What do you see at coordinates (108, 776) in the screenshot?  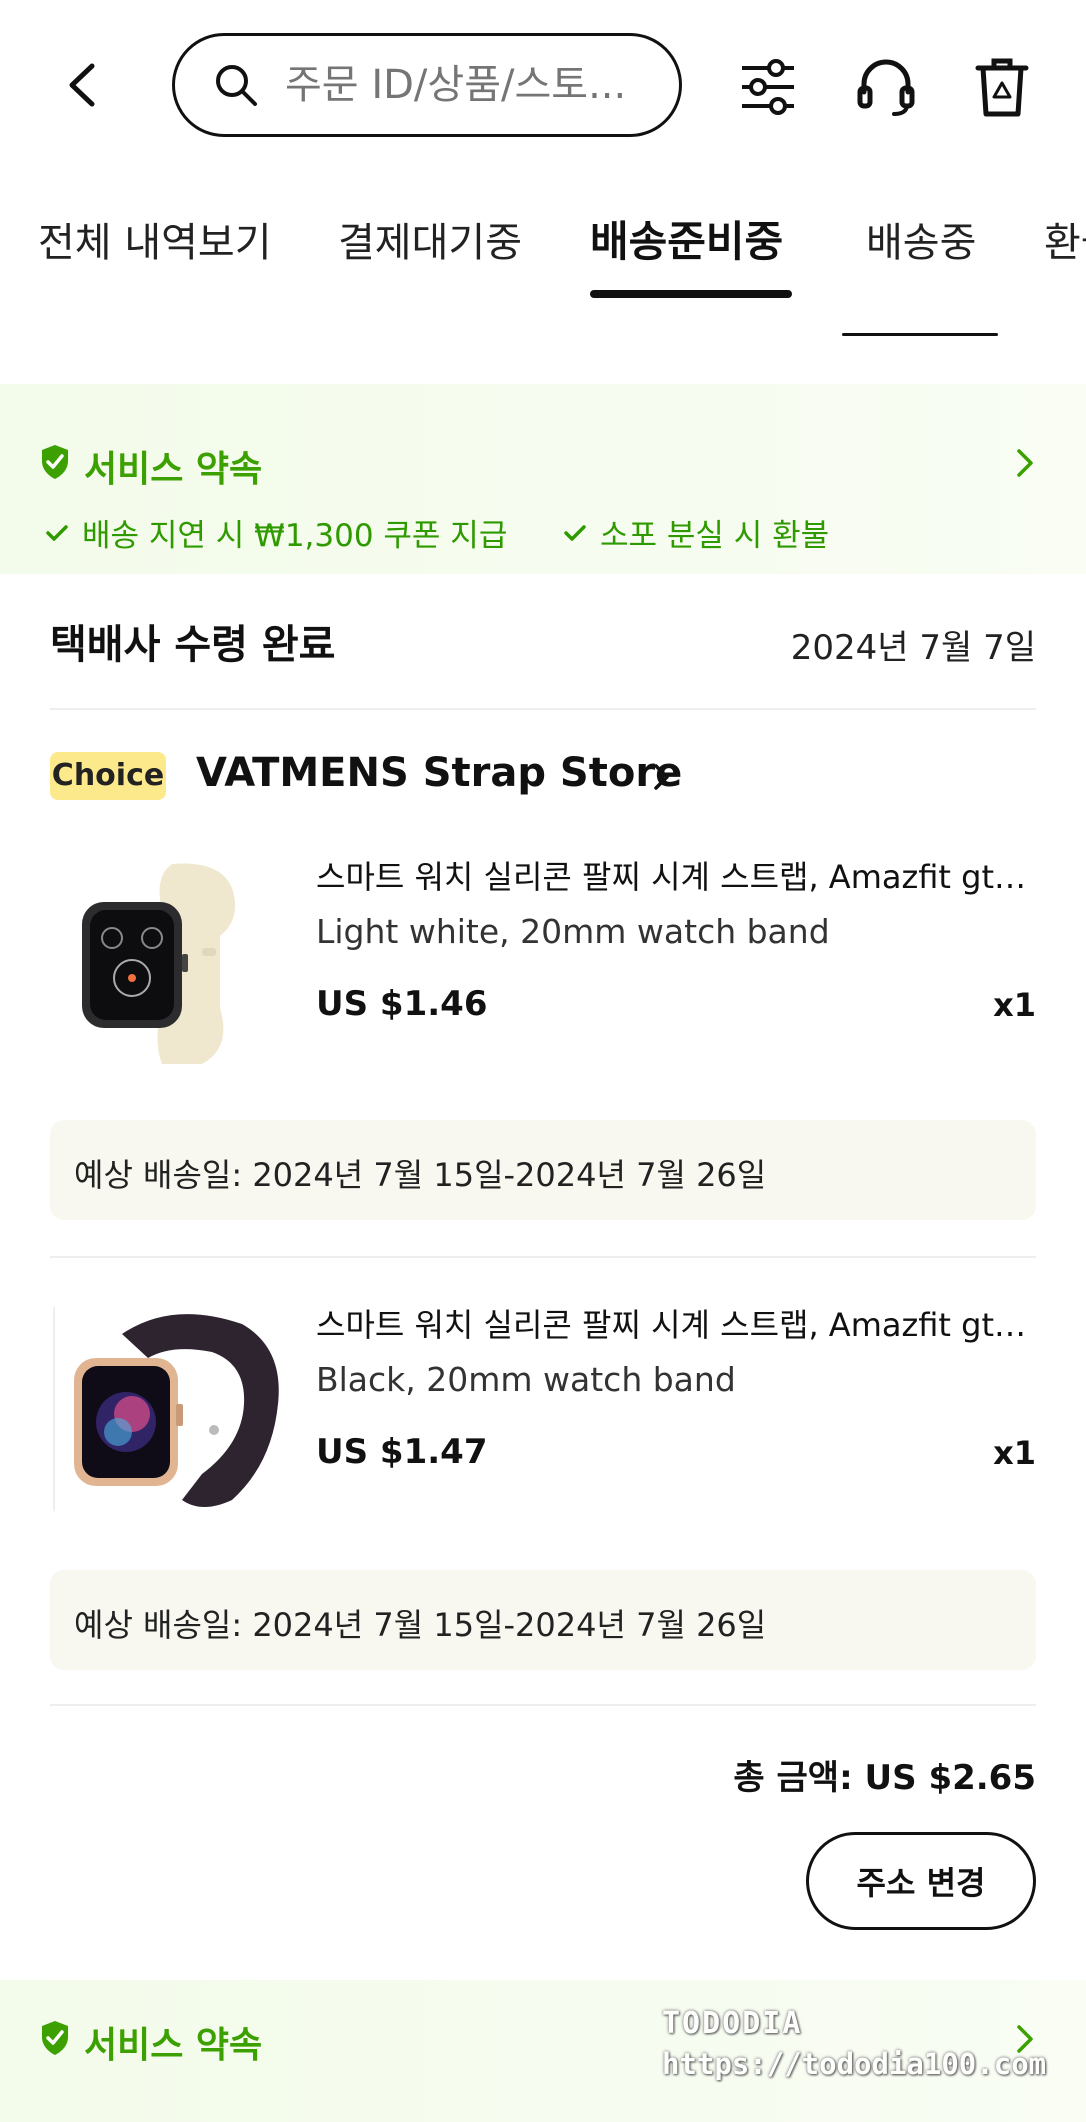 I see `choice-badge: Choice` at bounding box center [108, 776].